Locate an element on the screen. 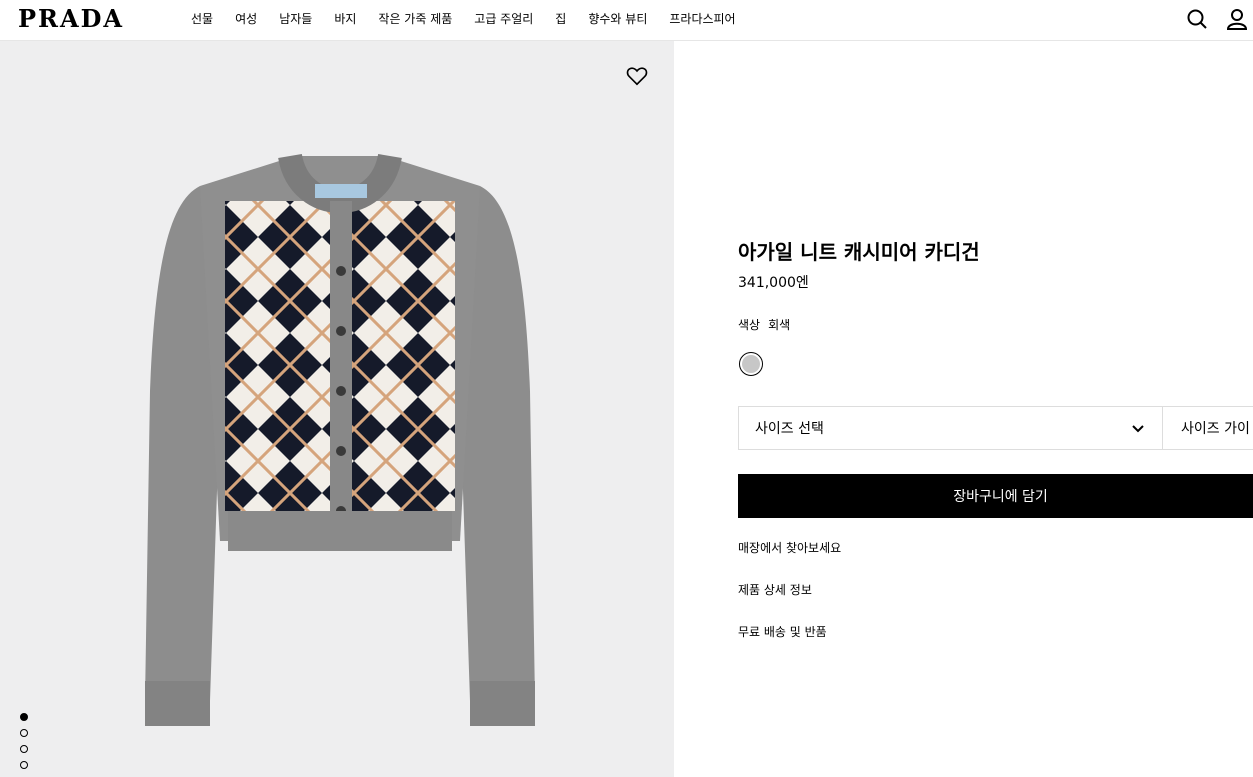 The height and width of the screenshot is (777, 1253). swatch-fill is located at coordinates (751, 364).